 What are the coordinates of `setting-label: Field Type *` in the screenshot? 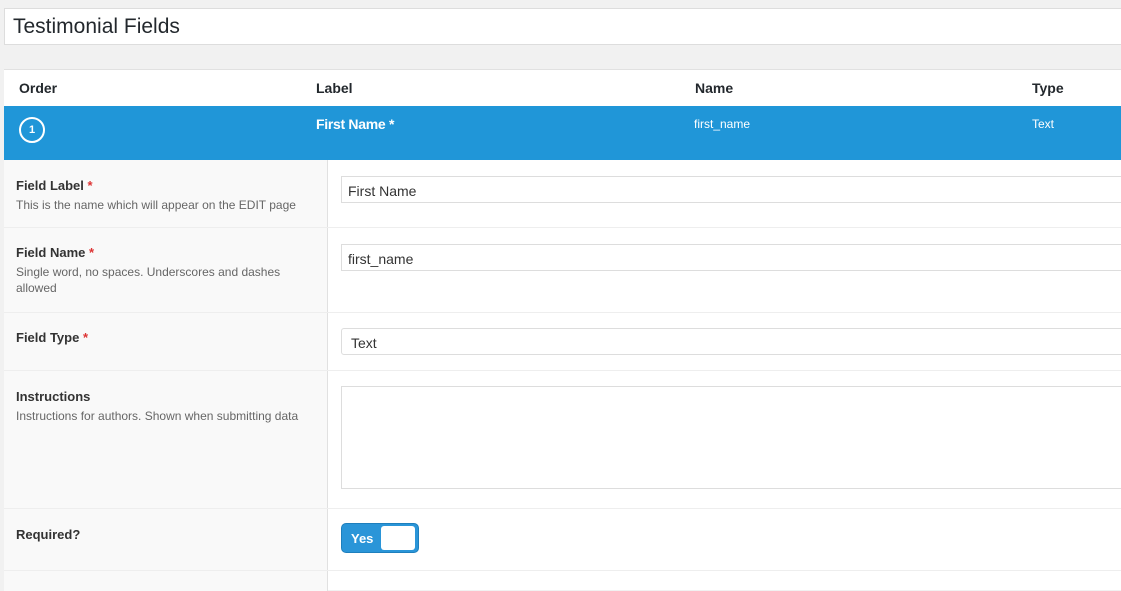 It's located at (52, 337).